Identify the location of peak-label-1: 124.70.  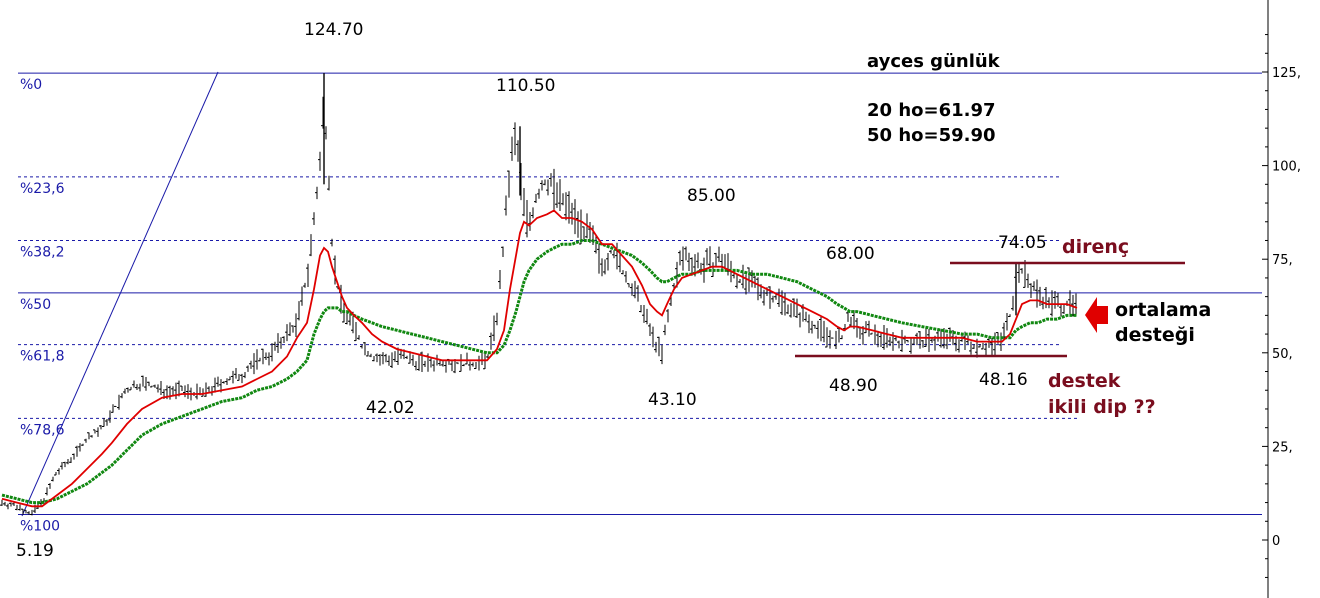
(333, 30).